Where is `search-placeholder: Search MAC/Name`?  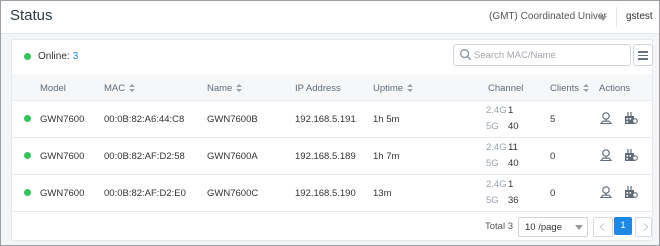
search-placeholder: Search MAC/Name is located at coordinates (515, 55).